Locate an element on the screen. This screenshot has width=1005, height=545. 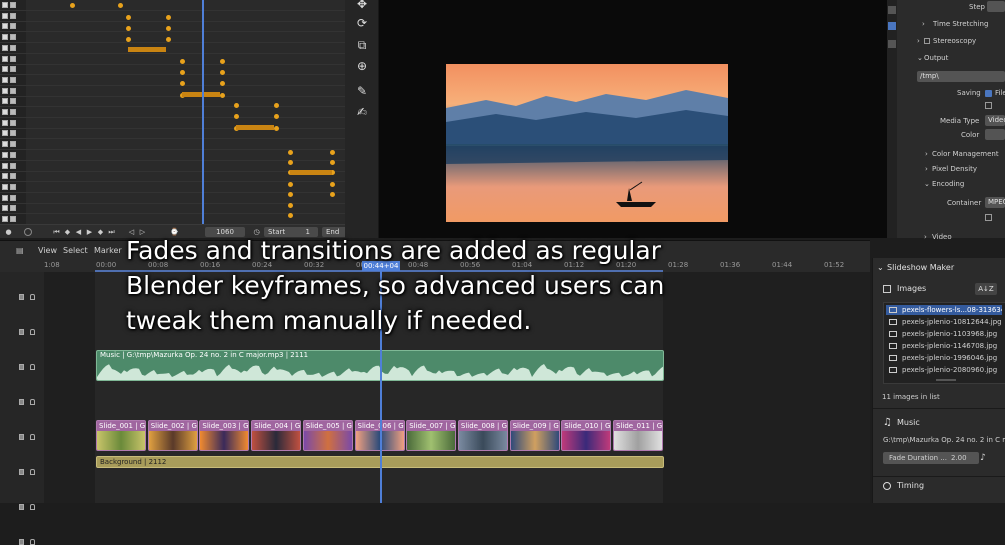
color-field is located at coordinates (995, 134).